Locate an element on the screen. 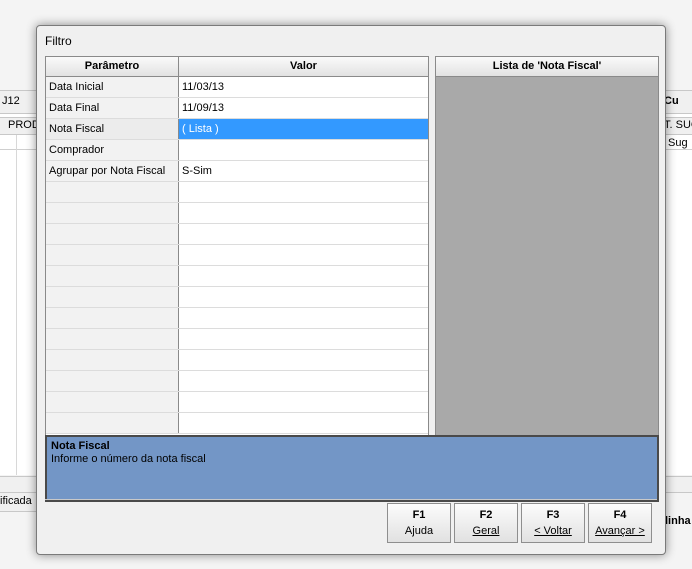 The image size is (692, 569). button-label: Ajuda is located at coordinates (419, 531).